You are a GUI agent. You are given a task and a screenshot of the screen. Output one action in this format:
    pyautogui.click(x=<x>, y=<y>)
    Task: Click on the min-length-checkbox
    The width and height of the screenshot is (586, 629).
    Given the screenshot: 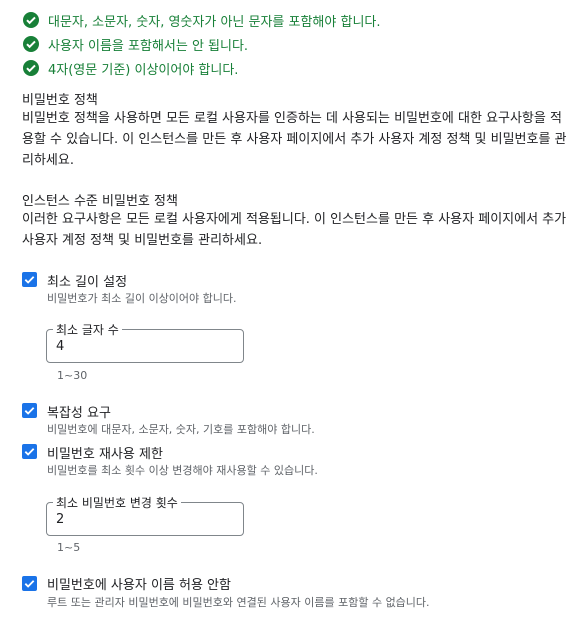 What is the action you would take?
    pyautogui.click(x=29, y=279)
    